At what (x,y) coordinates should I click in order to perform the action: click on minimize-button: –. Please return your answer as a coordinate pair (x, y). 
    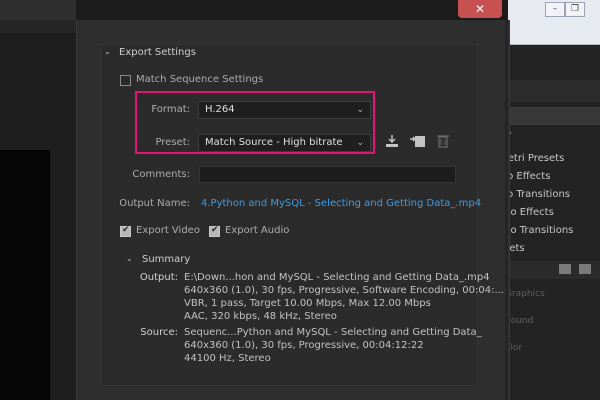
    Looking at the image, I should click on (555, 9).